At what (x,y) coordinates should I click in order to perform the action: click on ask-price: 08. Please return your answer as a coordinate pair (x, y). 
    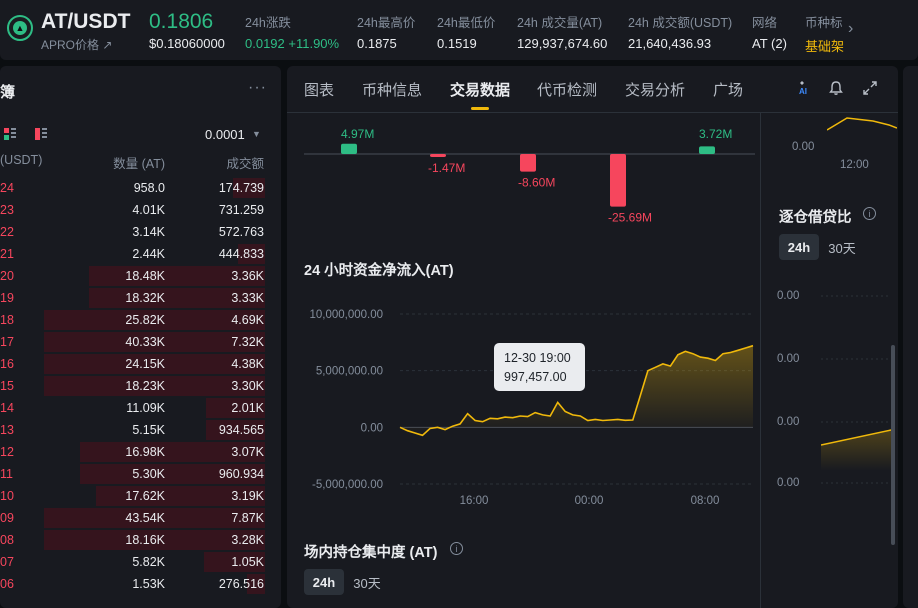
    Looking at the image, I should click on (7, 540).